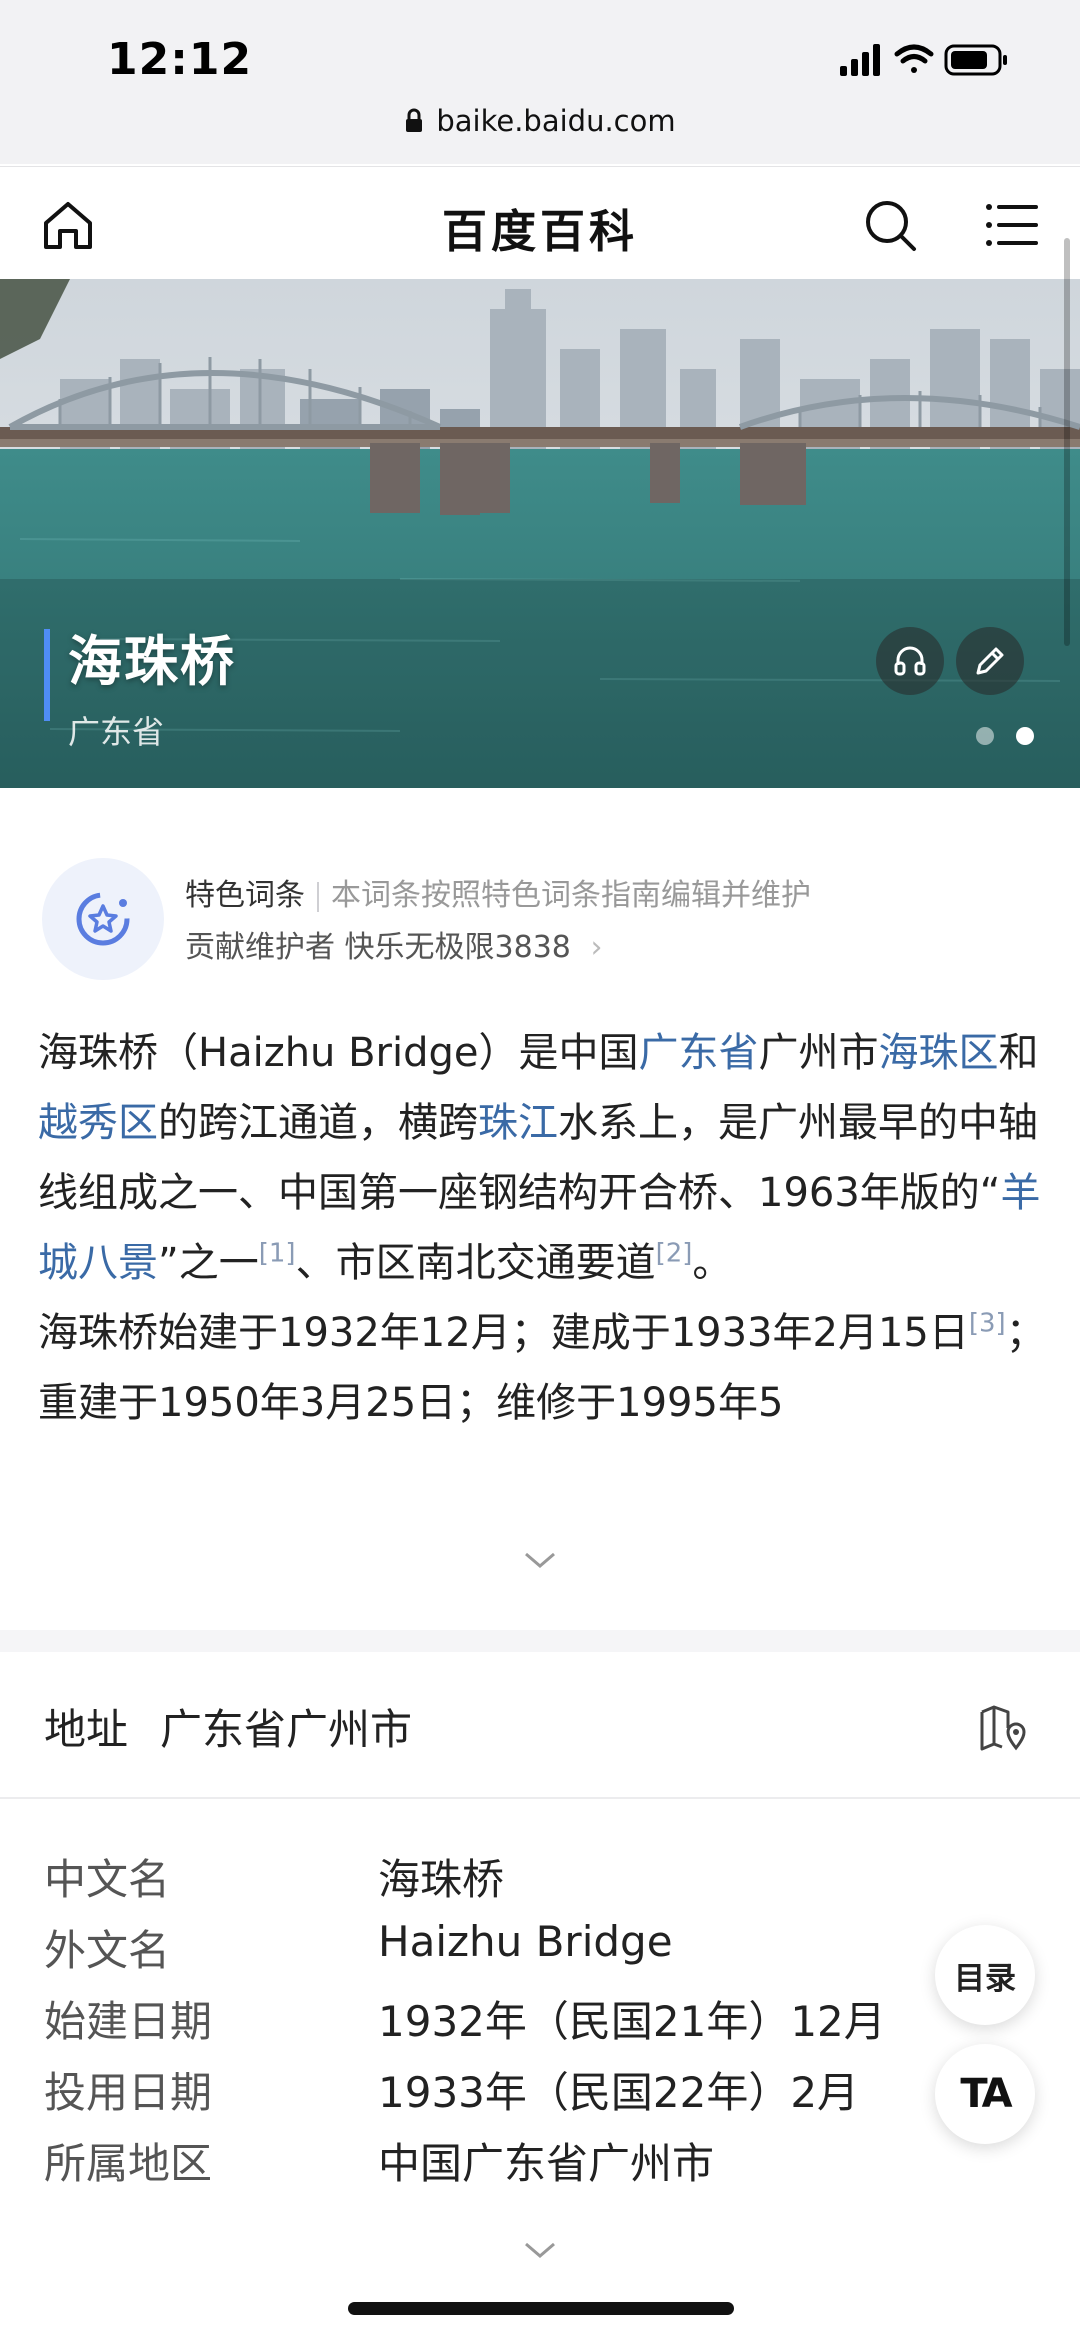 The height and width of the screenshot is (2337, 1080). I want to click on info-key: 投用日期, so click(128, 2092).